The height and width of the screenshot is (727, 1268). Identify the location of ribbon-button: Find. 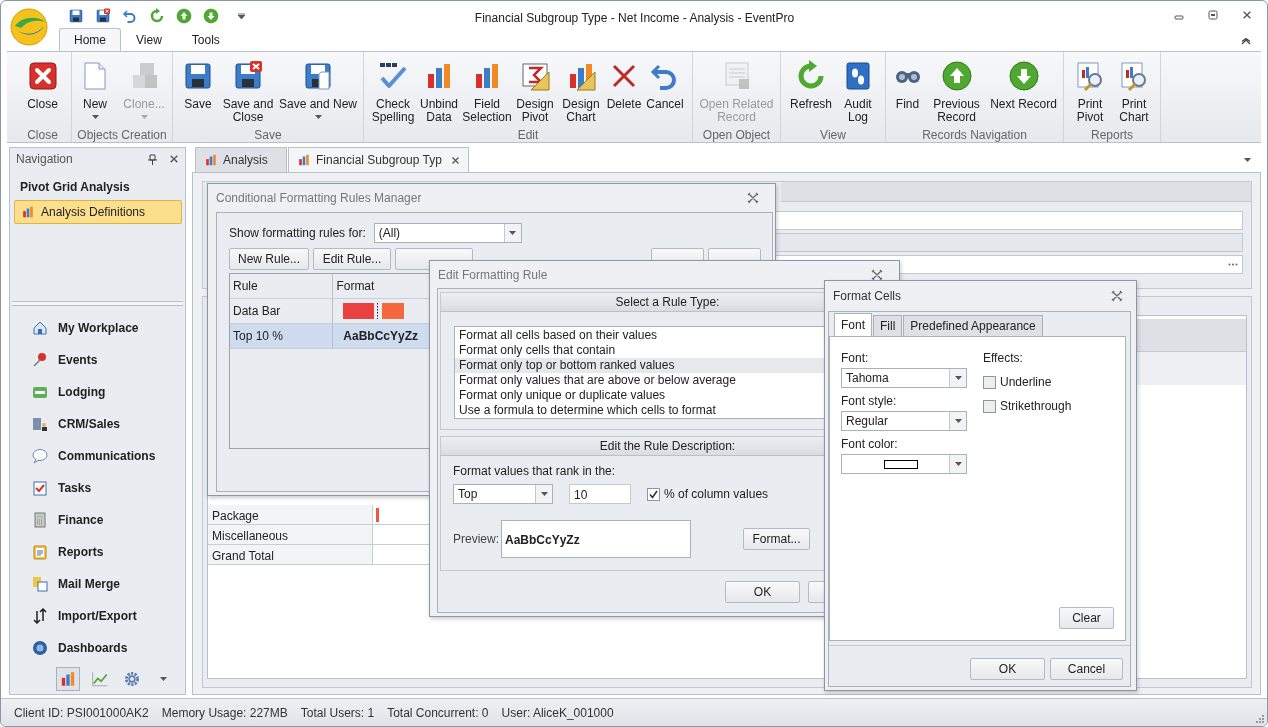
(907, 91).